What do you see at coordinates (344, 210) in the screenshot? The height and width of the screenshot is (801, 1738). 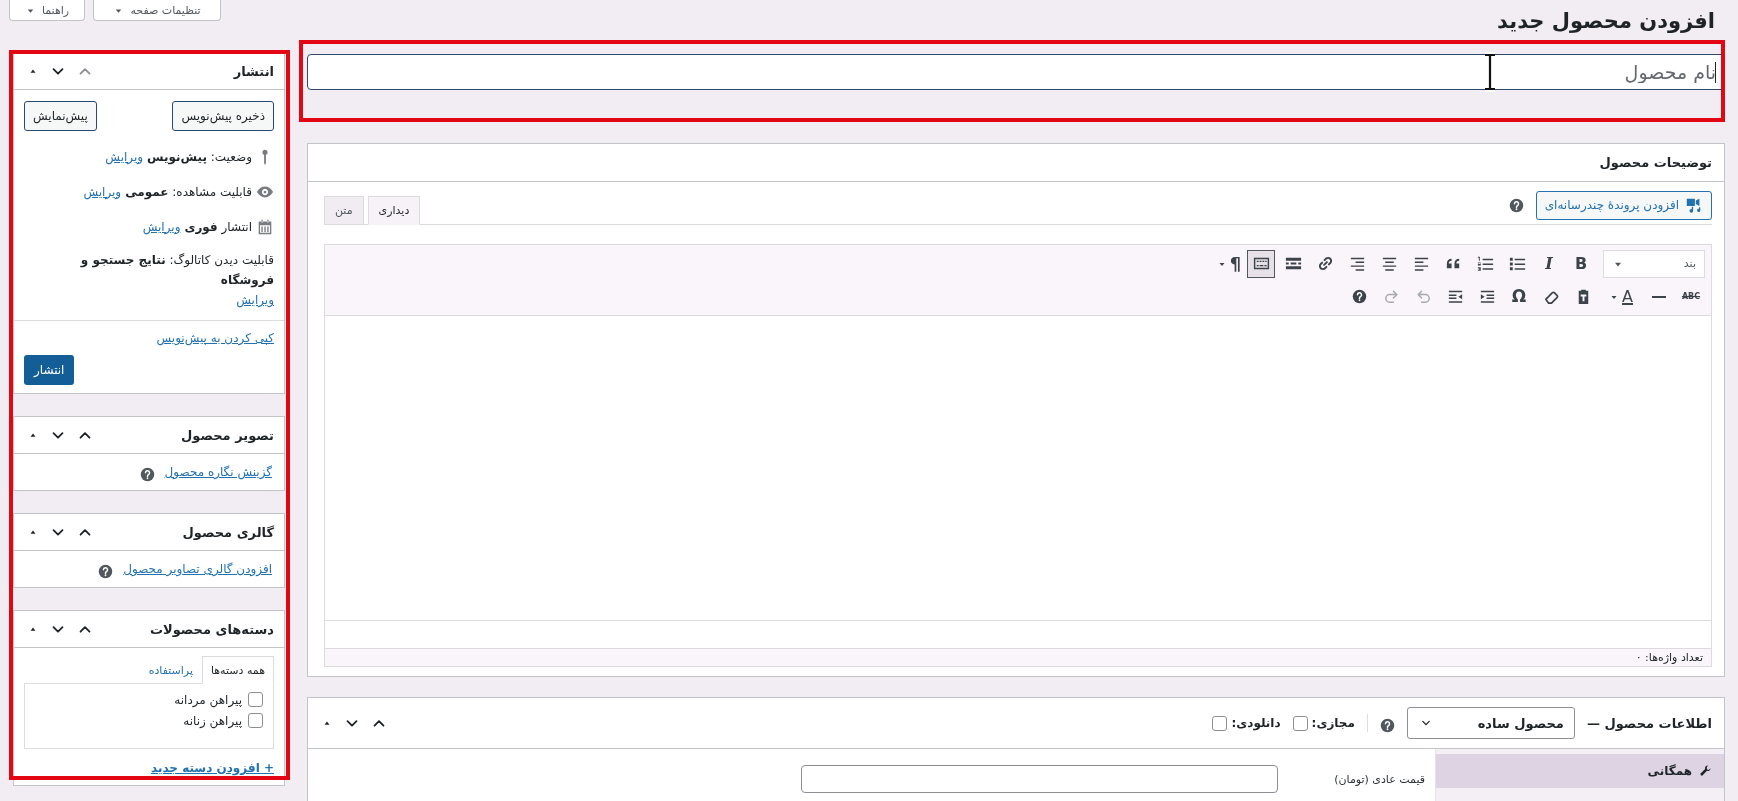 I see `editor-tab: متن` at bounding box center [344, 210].